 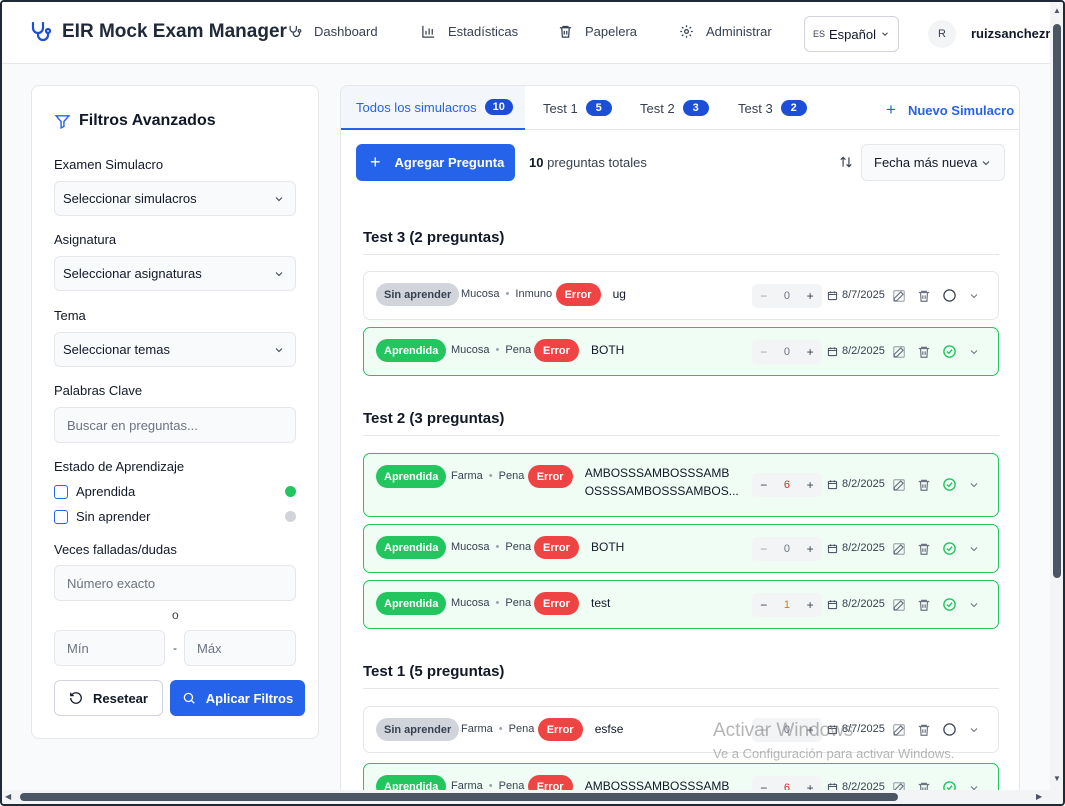 What do you see at coordinates (435, 162) in the screenshot?
I see `add-question-button: + Agregar Pregunta` at bounding box center [435, 162].